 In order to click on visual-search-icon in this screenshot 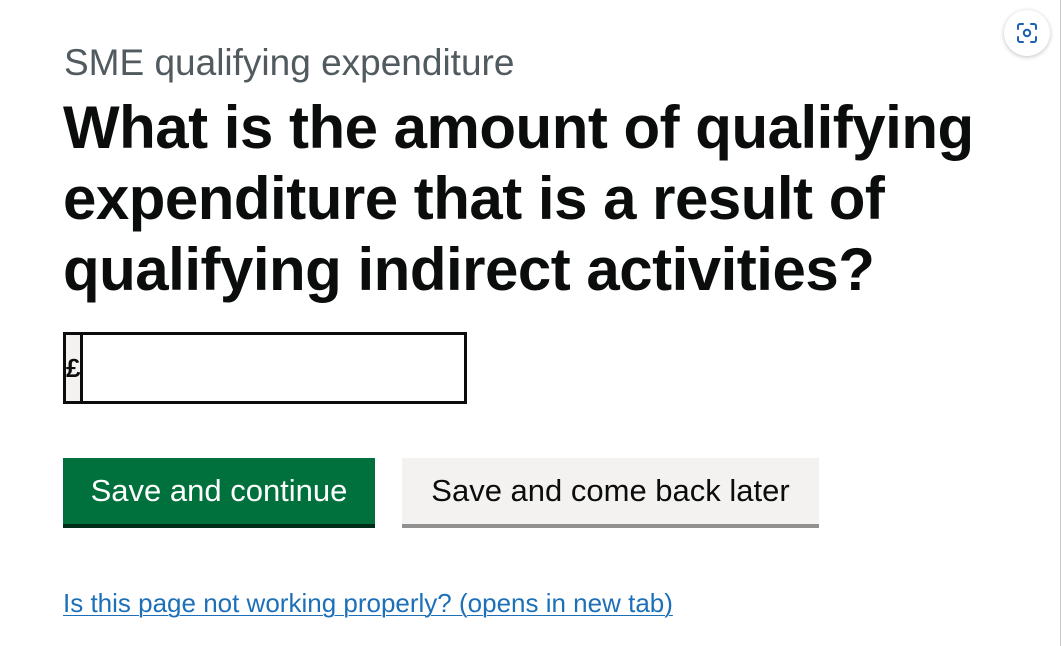, I will do `click(1027, 33)`.